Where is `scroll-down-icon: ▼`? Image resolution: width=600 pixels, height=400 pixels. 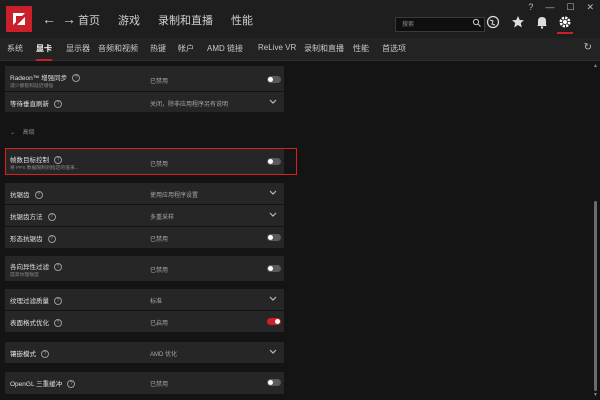 scroll-down-icon: ▼ is located at coordinates (595, 395).